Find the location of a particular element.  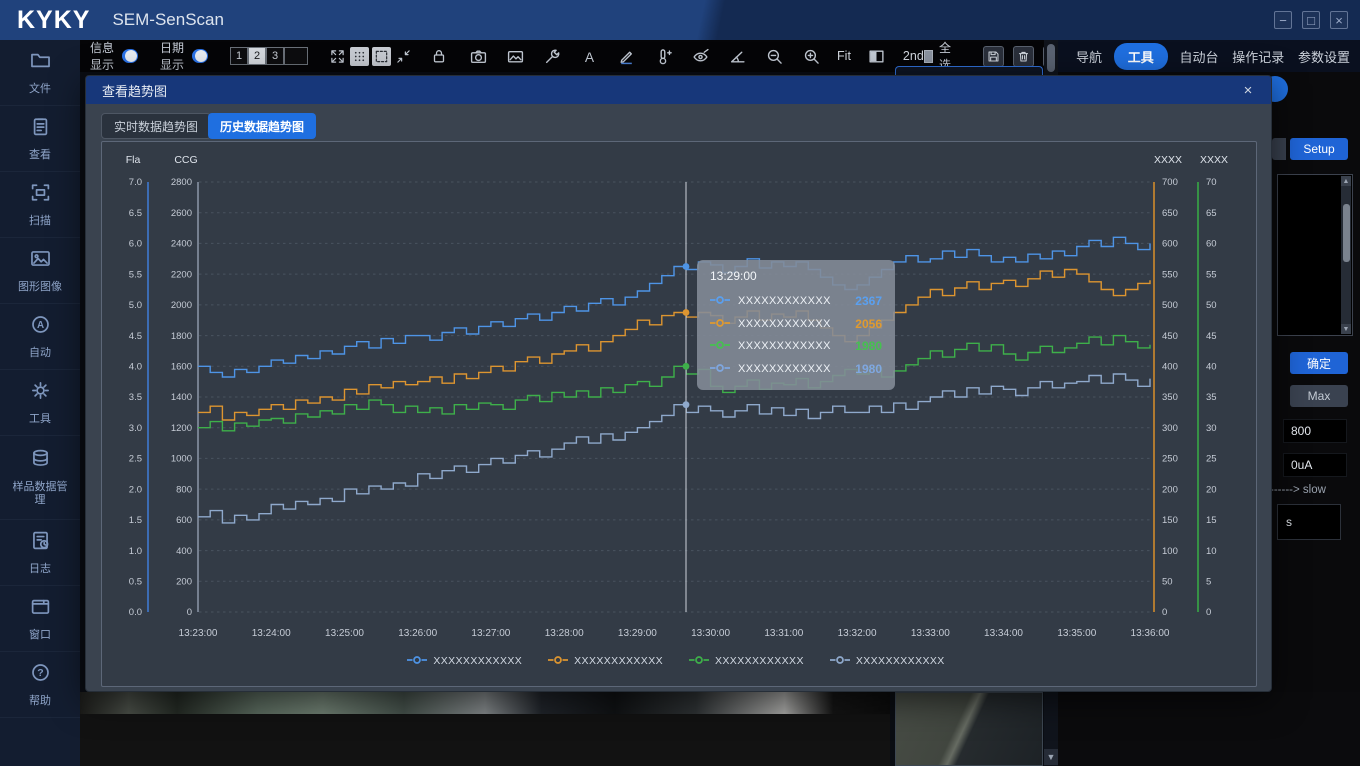

main-scrollbar-thumb is located at coordinates (1051, 58).